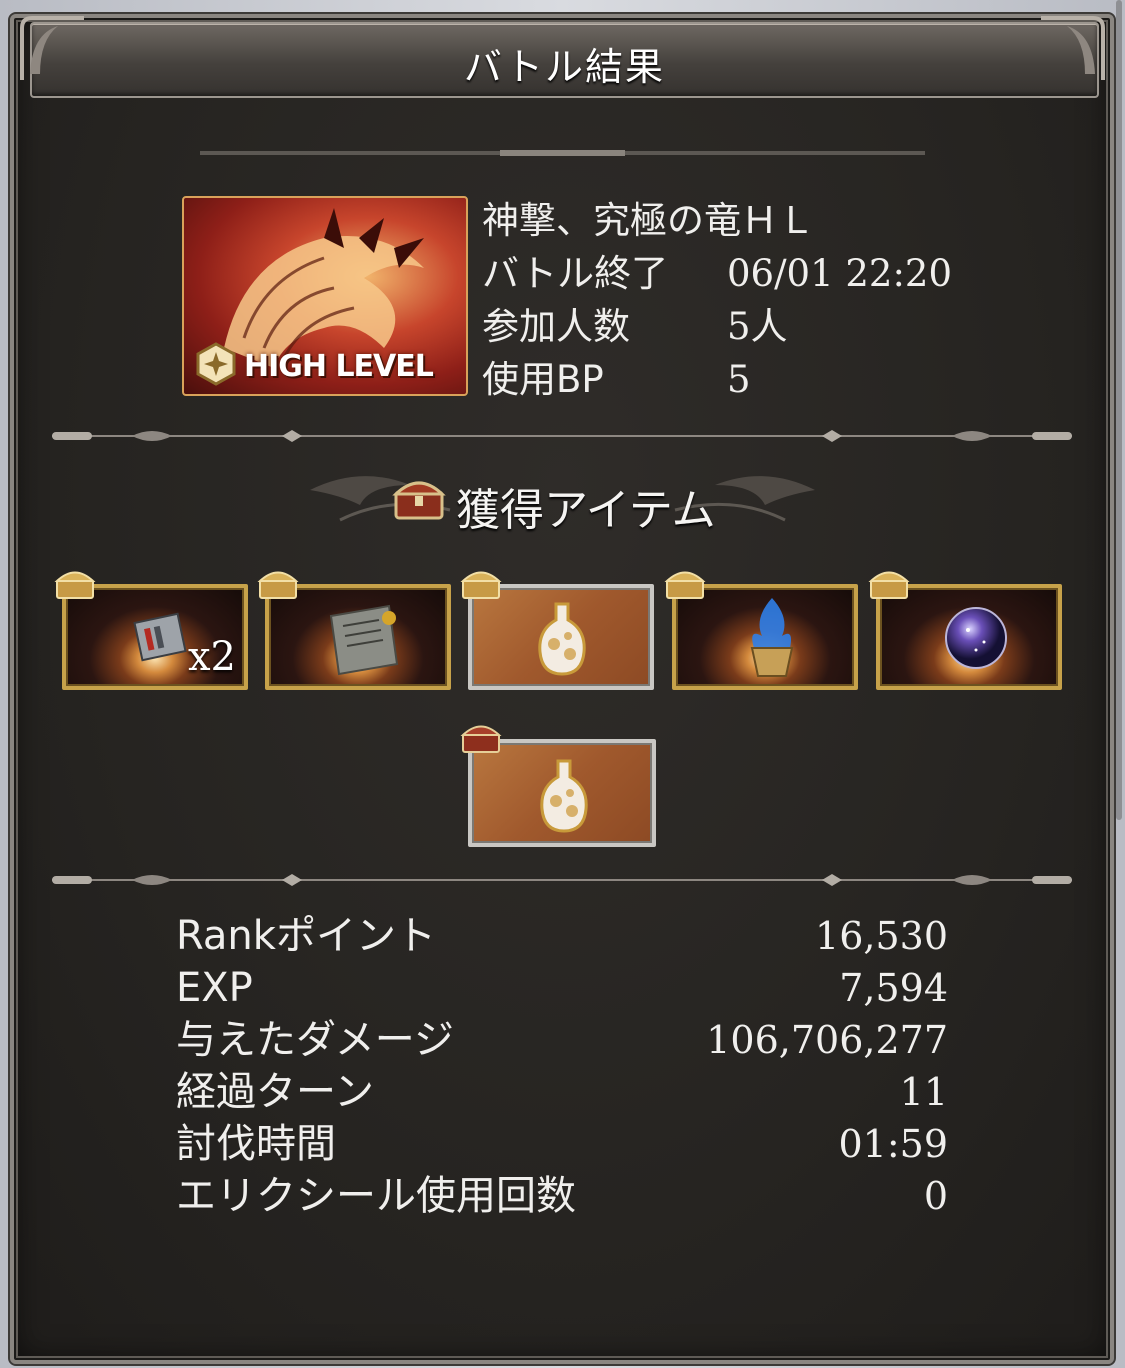 This screenshot has width=1125, height=1368. I want to click on scrollbar, so click(1119, 410).